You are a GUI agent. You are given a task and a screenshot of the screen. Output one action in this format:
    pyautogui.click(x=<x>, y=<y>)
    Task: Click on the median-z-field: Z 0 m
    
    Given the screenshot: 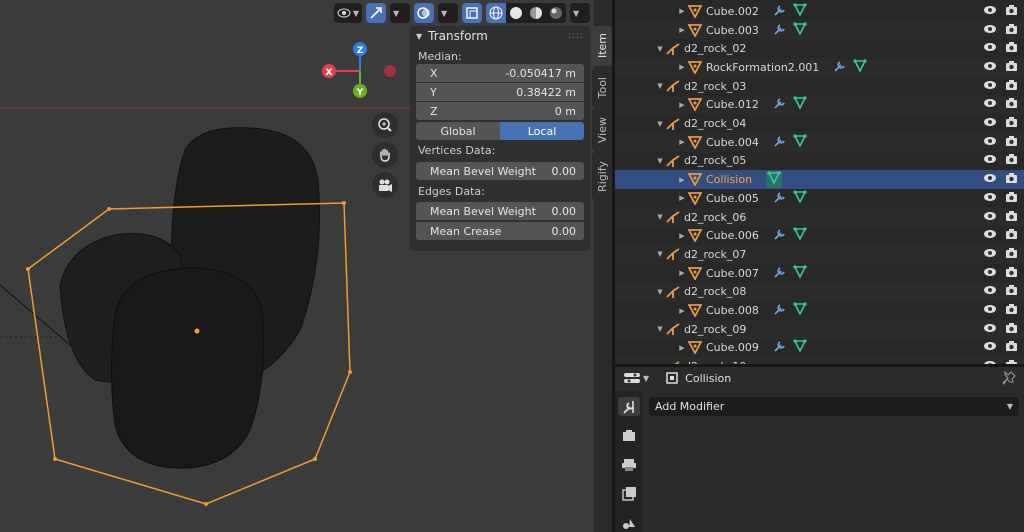 What is the action you would take?
    pyautogui.click(x=500, y=111)
    